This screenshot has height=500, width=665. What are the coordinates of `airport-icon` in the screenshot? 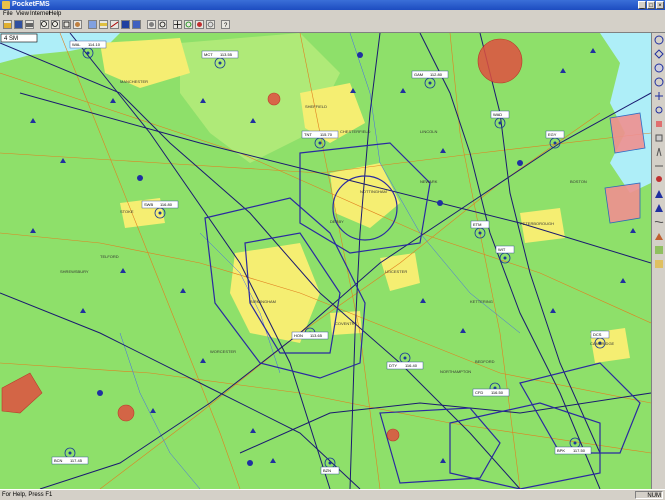 It's located at (659, 194).